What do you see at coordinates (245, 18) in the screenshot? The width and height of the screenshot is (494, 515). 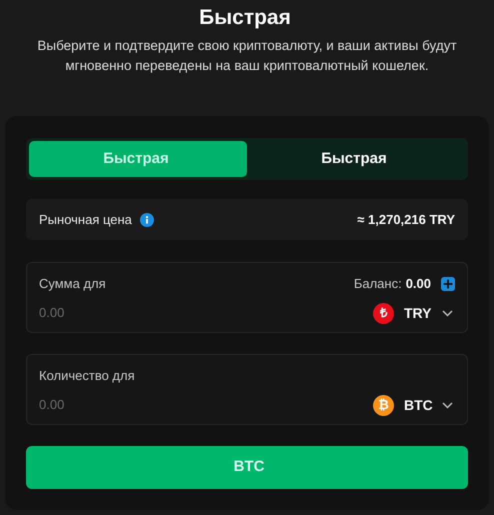 I see `page-title: Быстрая` at bounding box center [245, 18].